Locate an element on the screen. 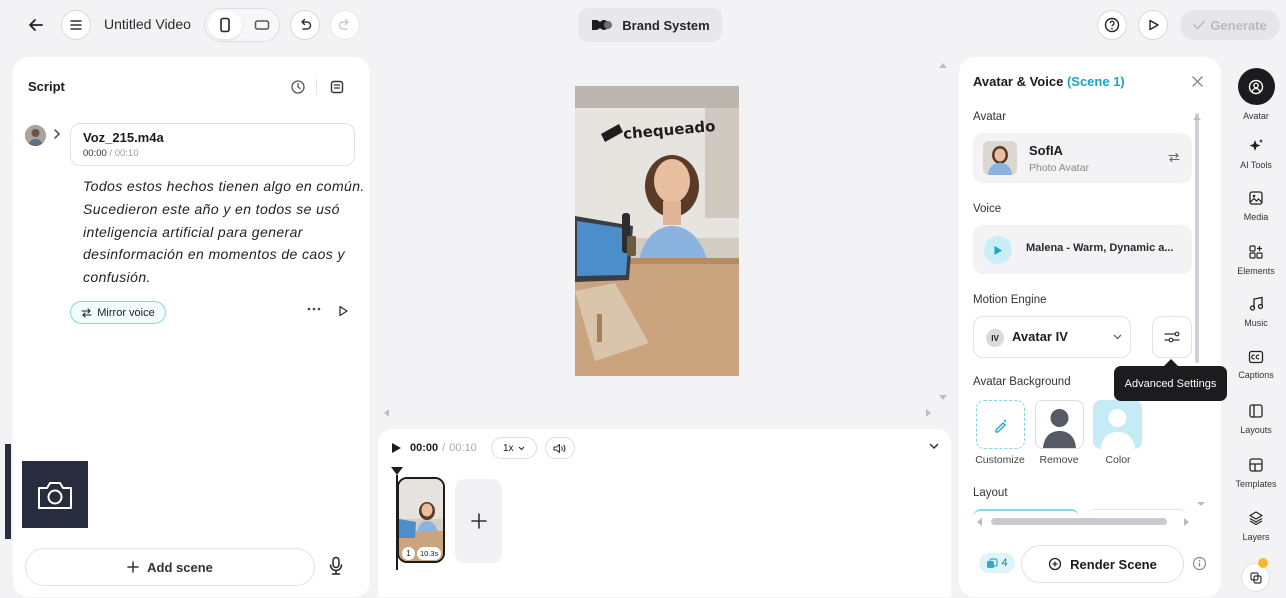  preview-button is located at coordinates (1153, 25).